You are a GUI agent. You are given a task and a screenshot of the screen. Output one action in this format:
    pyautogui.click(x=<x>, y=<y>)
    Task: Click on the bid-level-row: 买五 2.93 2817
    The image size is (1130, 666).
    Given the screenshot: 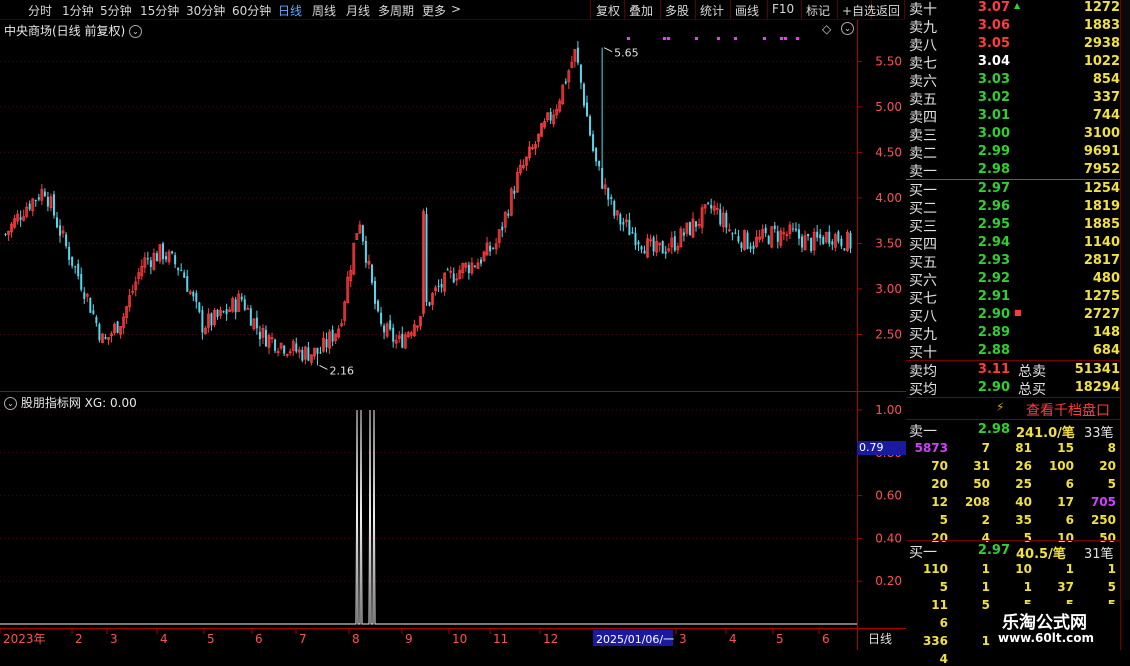 What is the action you would take?
    pyautogui.click(x=1013, y=261)
    